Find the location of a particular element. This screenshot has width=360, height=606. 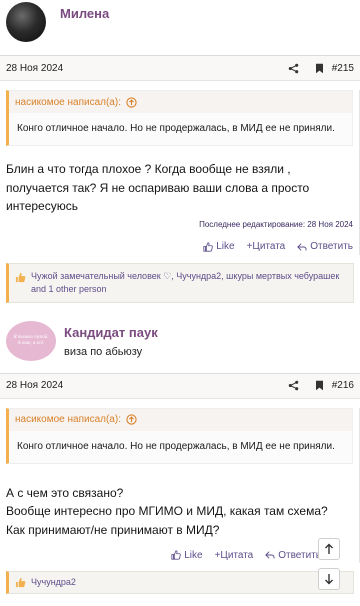

user-block: Кандидат паук виза по абьюзу is located at coordinates (111, 339).